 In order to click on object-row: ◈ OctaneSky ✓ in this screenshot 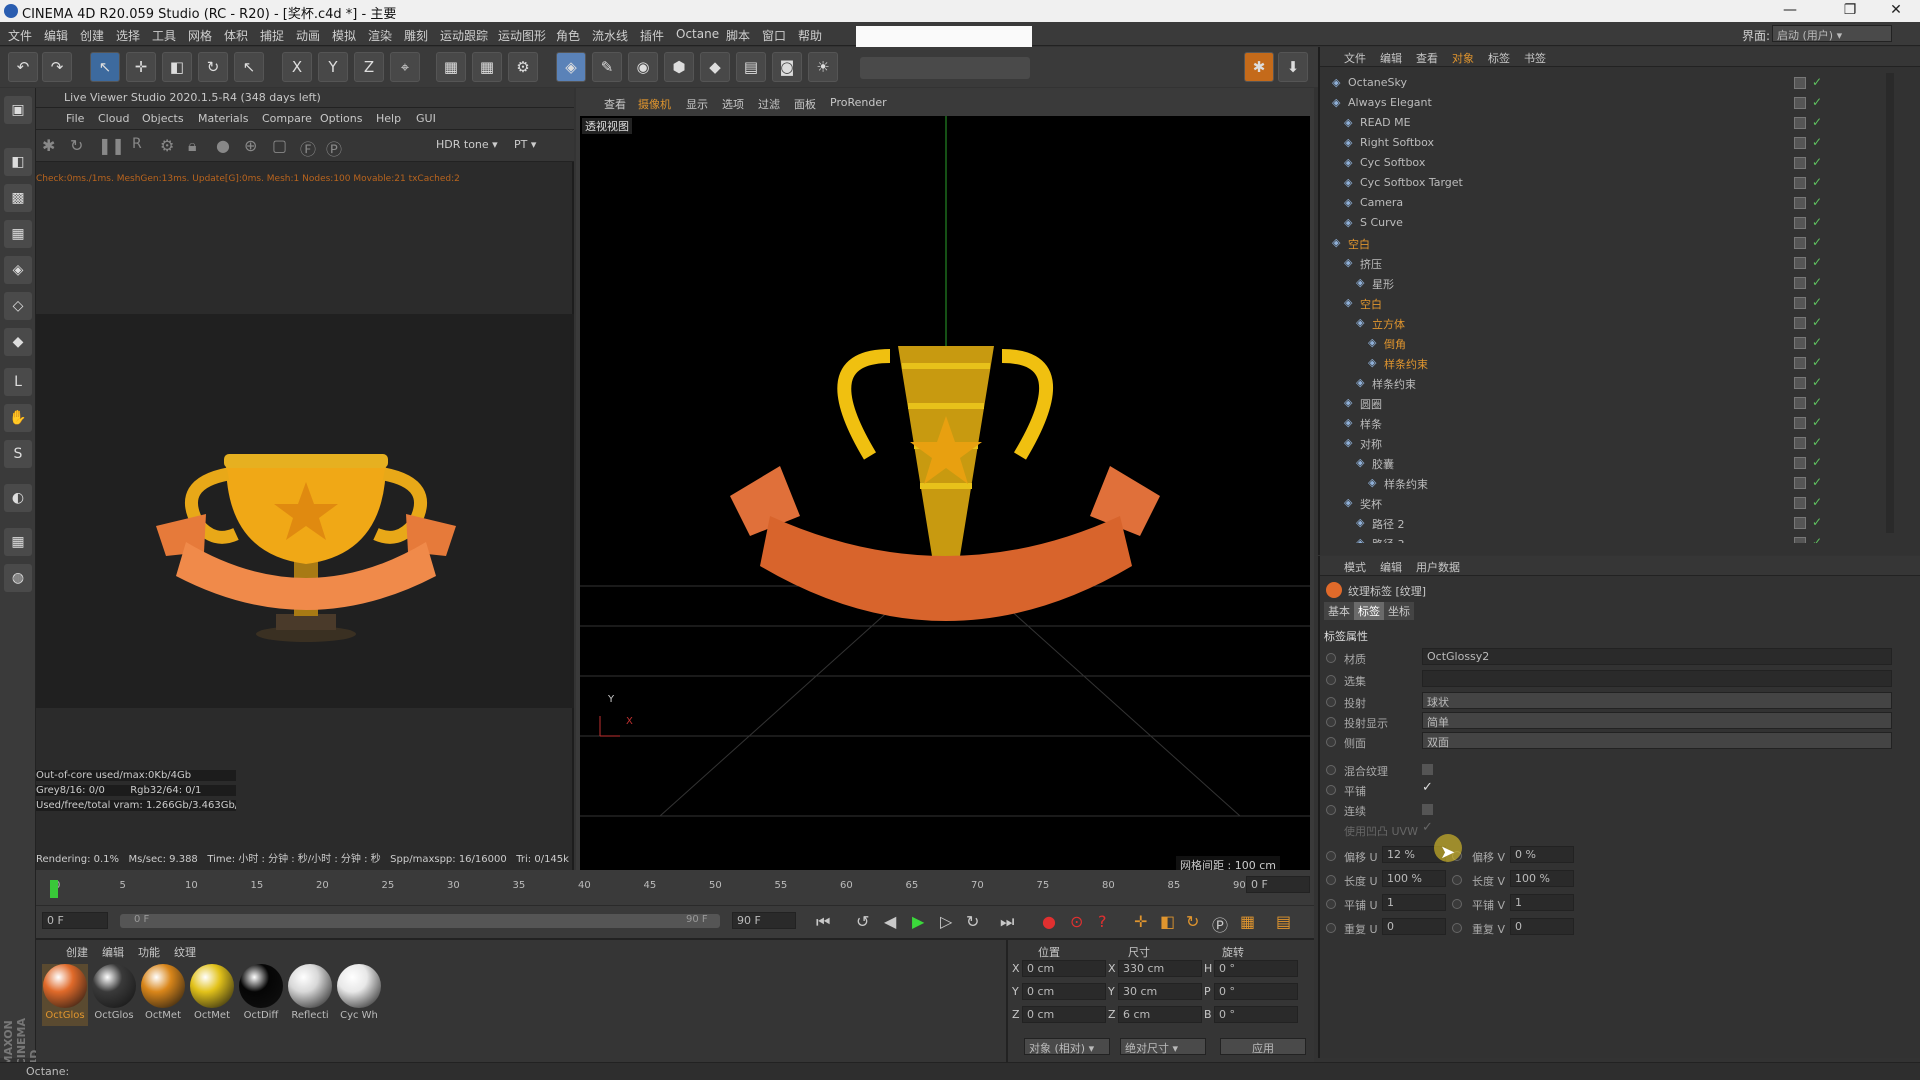, I will do `click(1604, 83)`.